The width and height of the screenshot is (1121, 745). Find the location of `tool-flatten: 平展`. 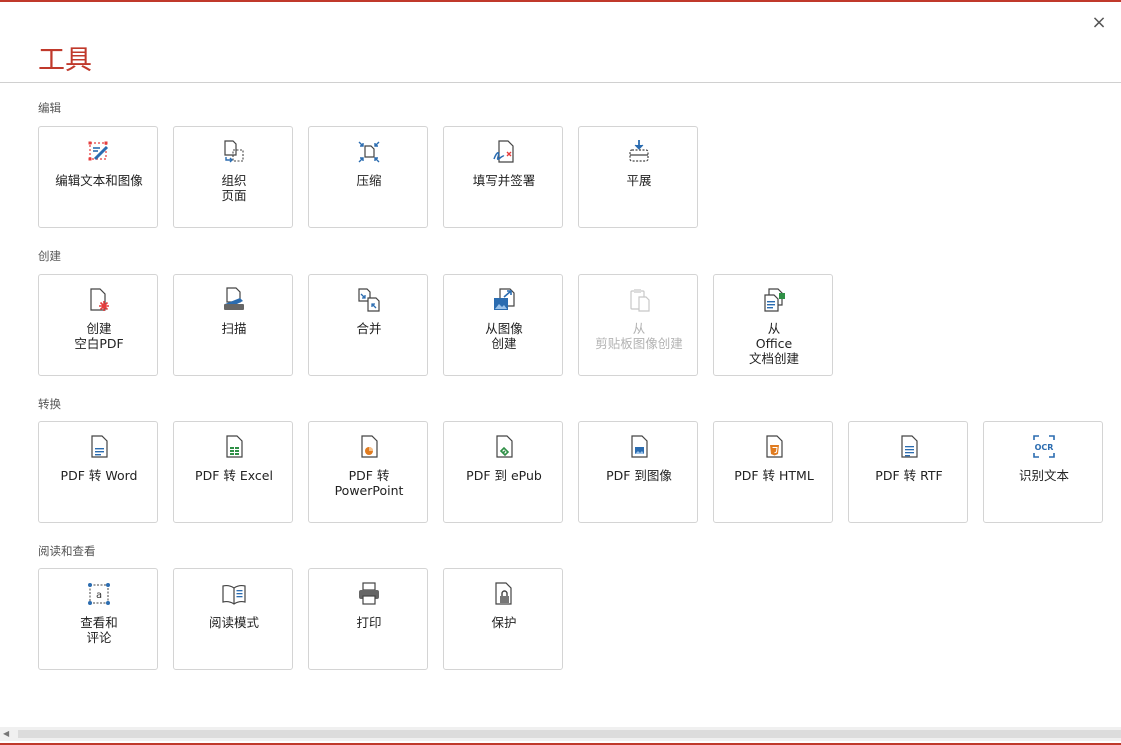

tool-flatten: 平展 is located at coordinates (638, 177).